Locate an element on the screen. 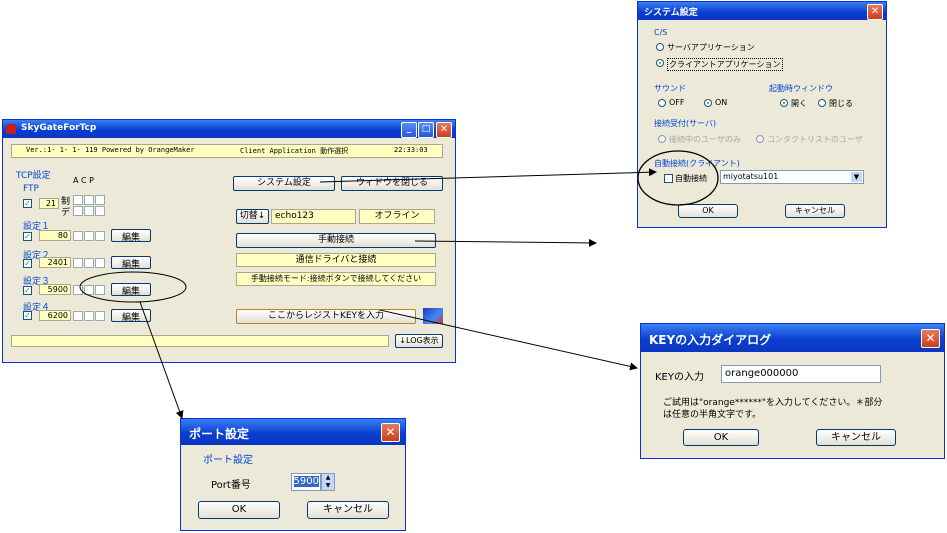 The image size is (947, 533). arrow-to-port-dialog is located at coordinates (161, 360).